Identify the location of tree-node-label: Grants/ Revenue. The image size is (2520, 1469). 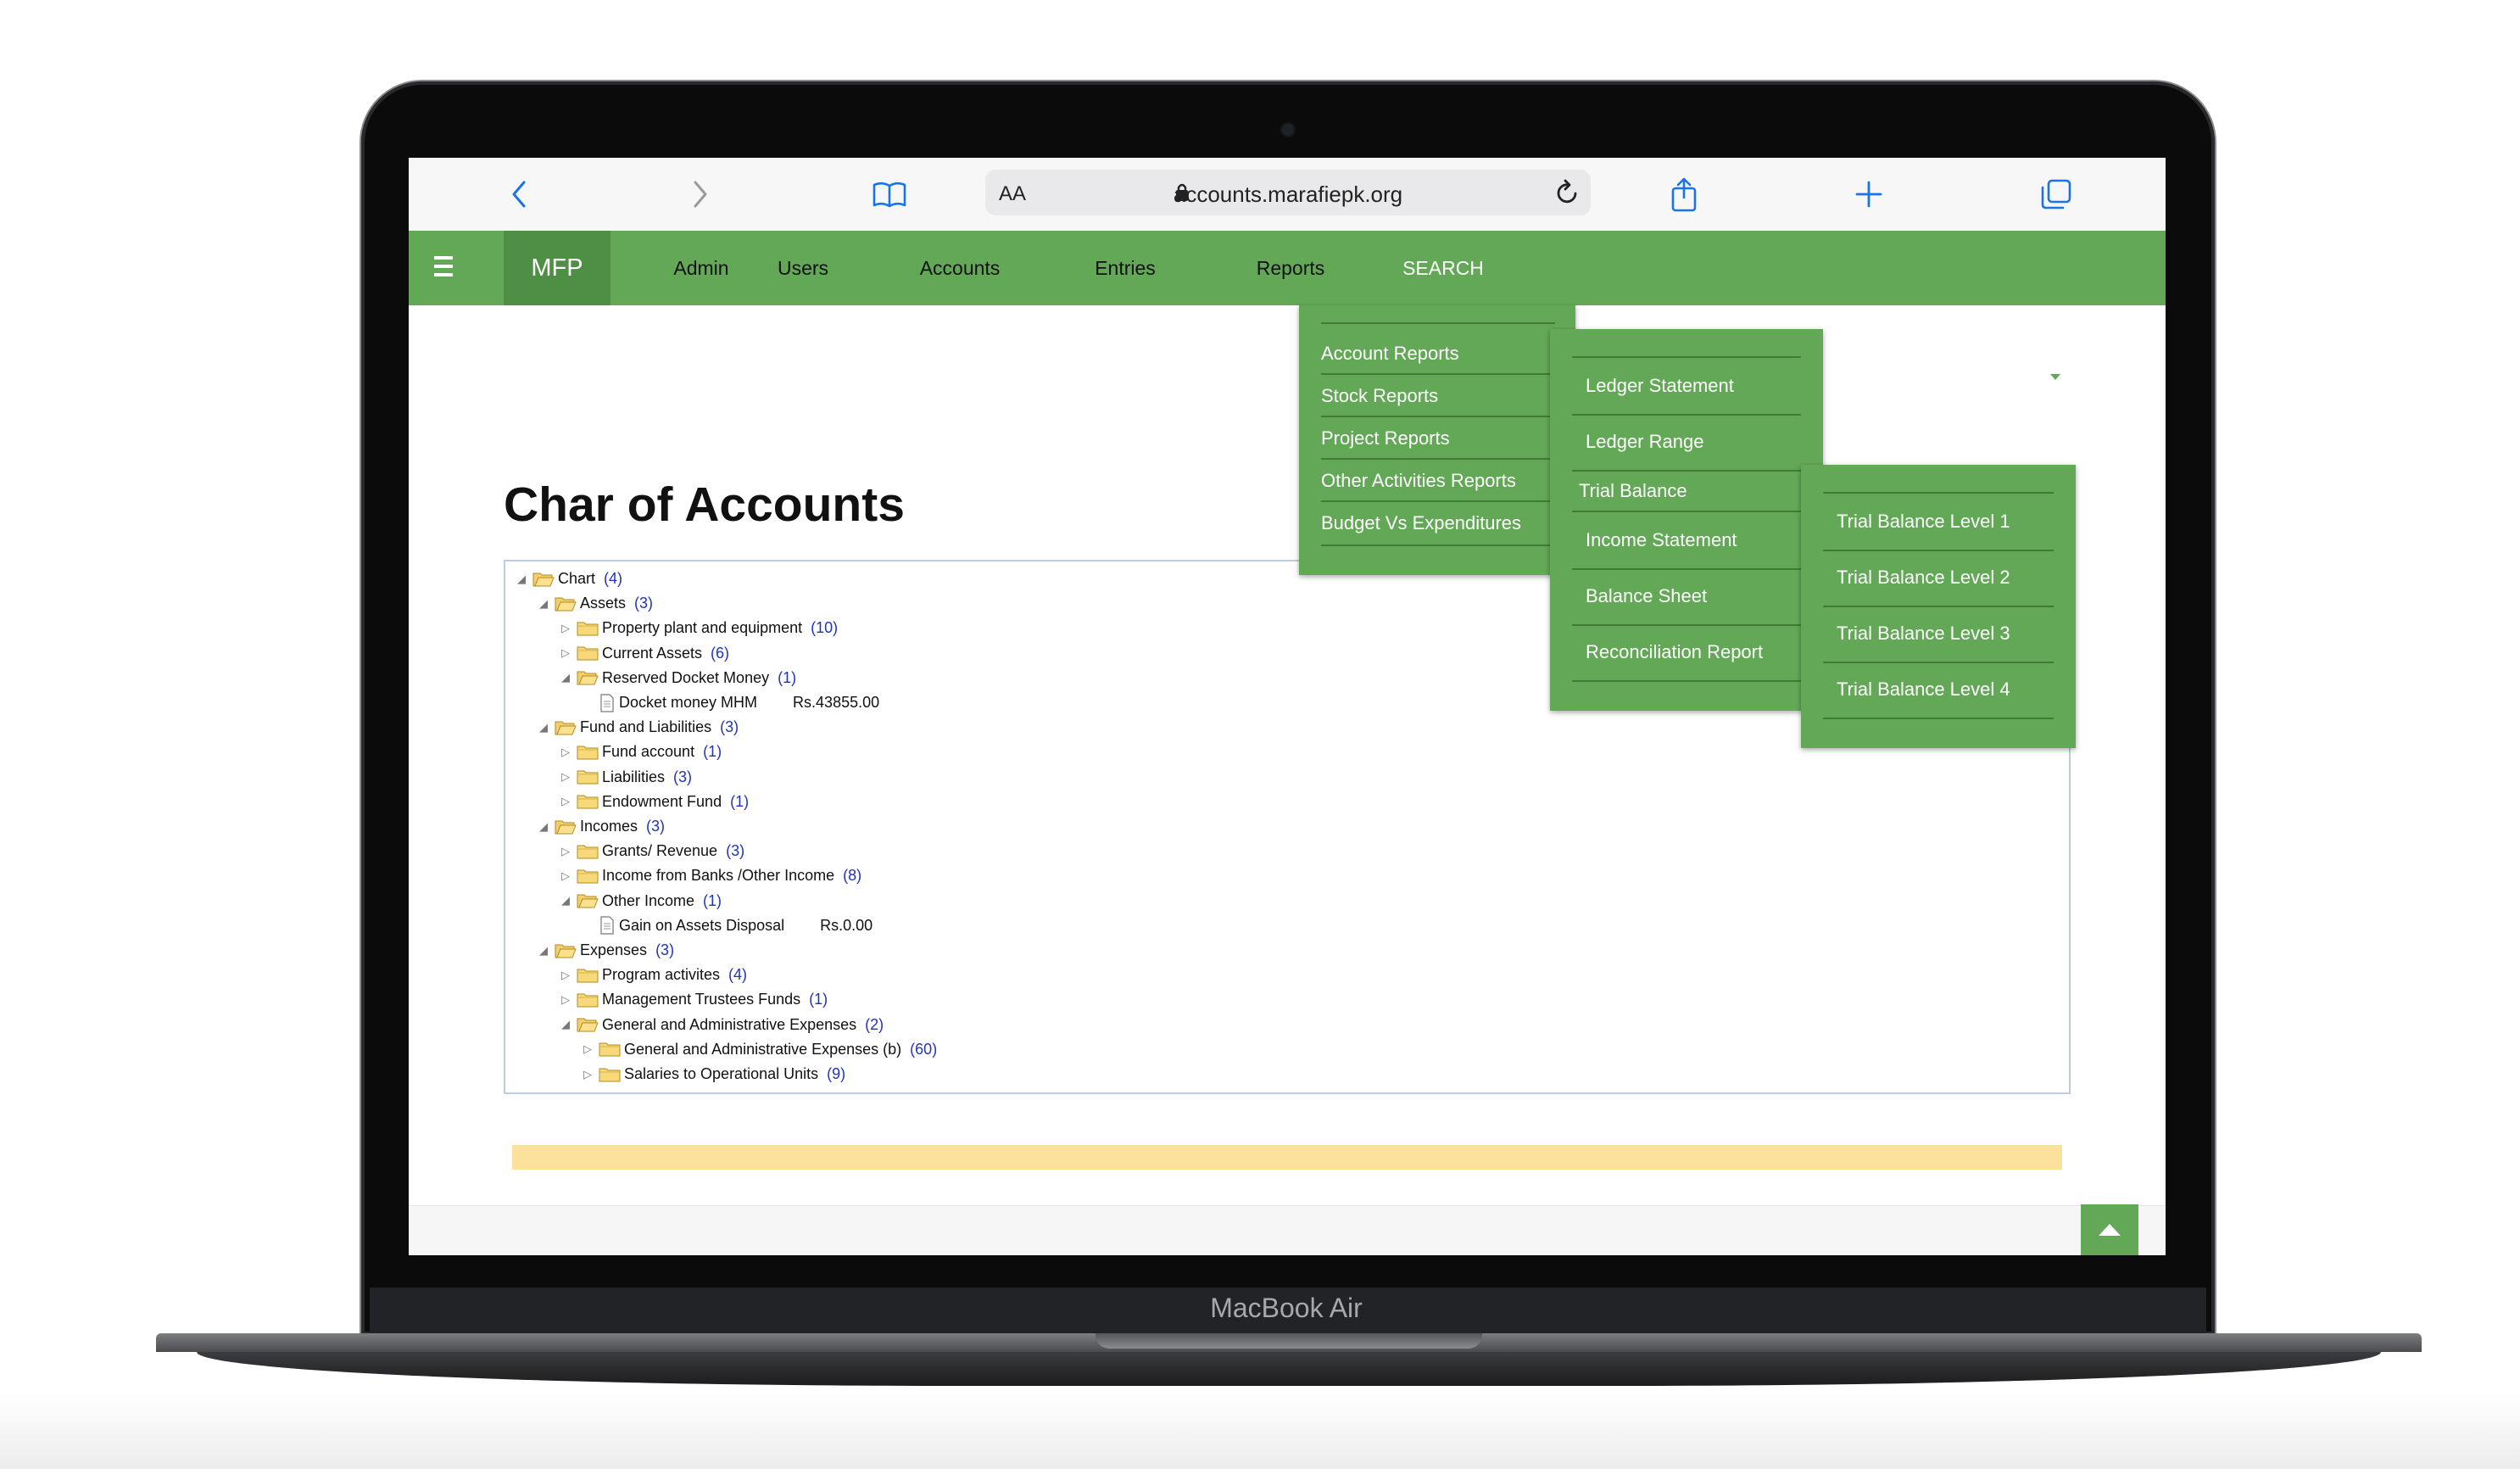
(659, 851).